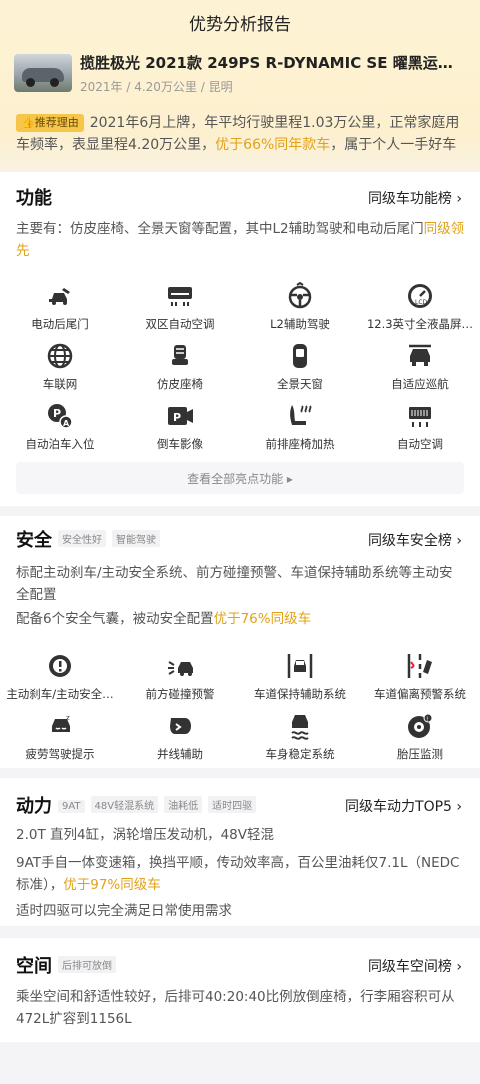  What do you see at coordinates (60, 742) in the screenshot?
I see `safety-item: z 疲劳驾驶提示` at bounding box center [60, 742].